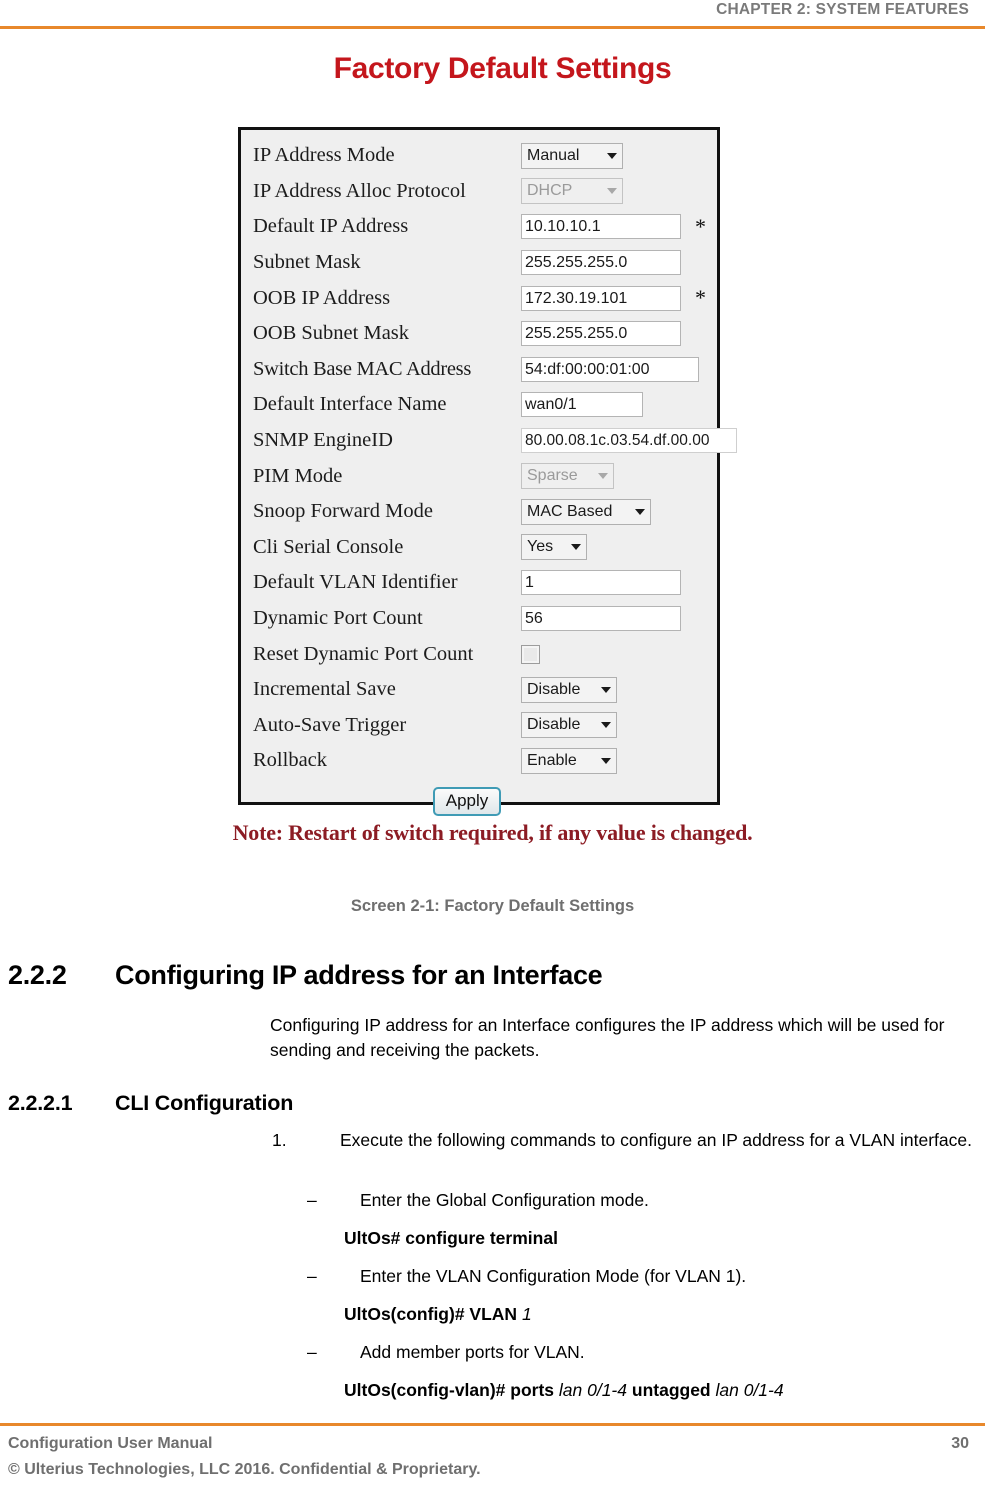  Describe the element at coordinates (567, 476) in the screenshot. I see `dropdown-pim-mode: Sparse` at that location.